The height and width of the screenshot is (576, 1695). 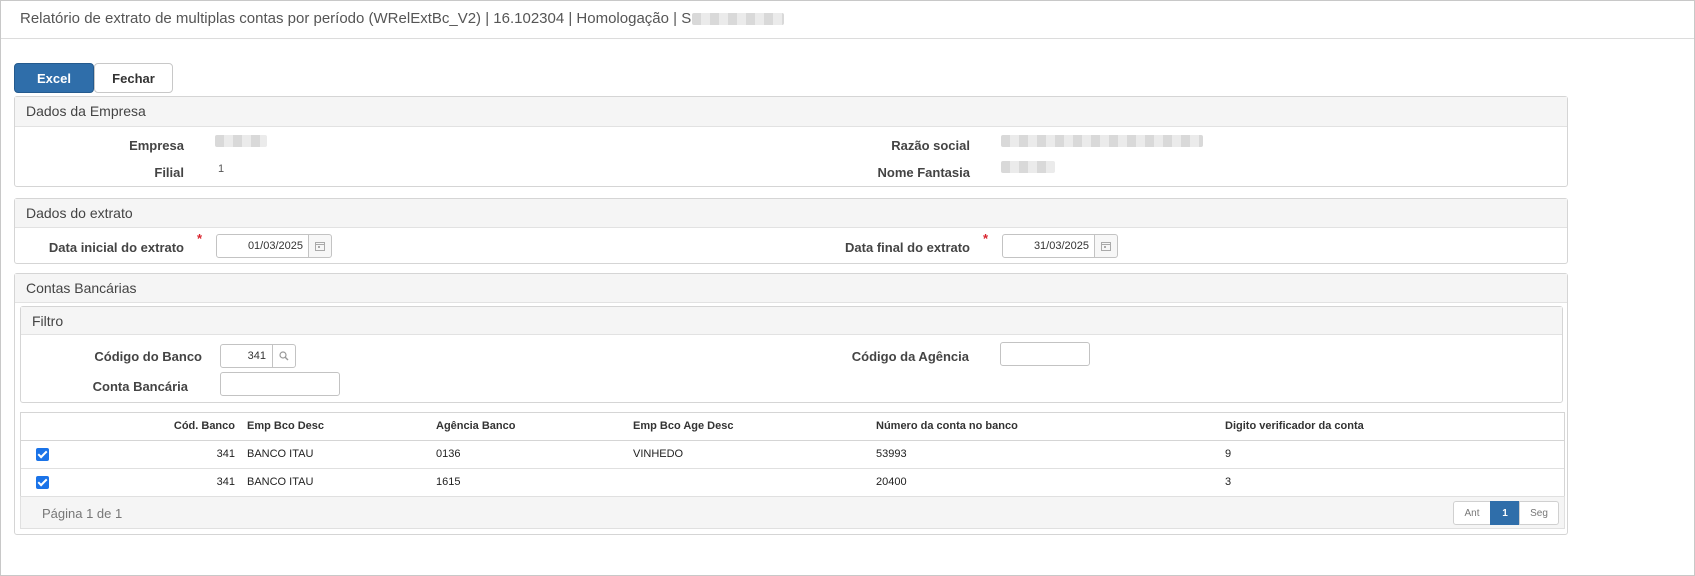 I want to click on redacted-environment, so click(x=738, y=19).